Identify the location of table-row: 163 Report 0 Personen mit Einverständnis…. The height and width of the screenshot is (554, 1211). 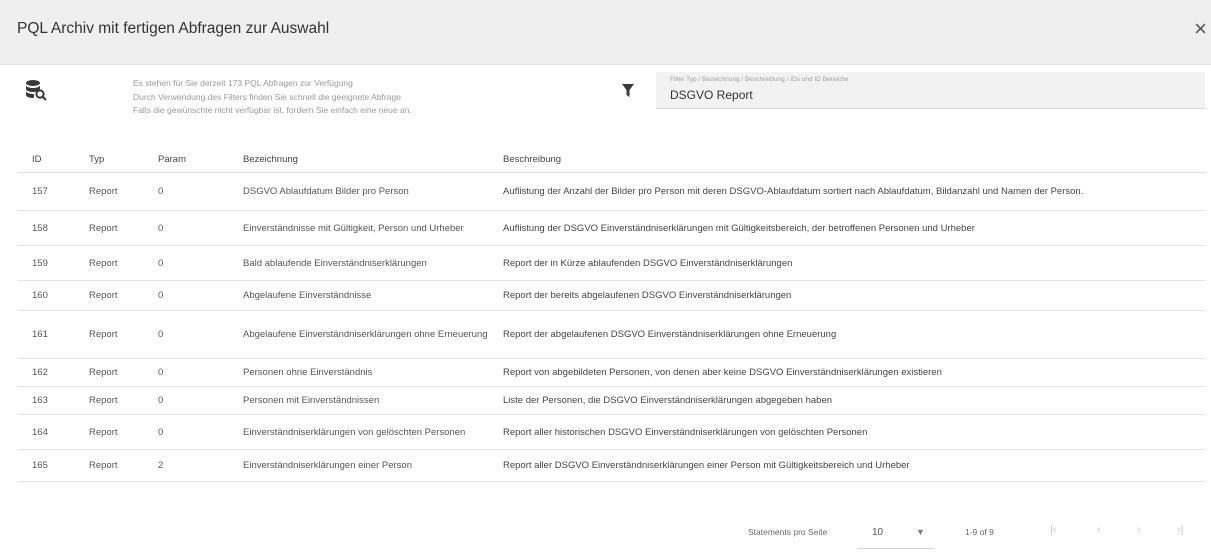
(611, 400).